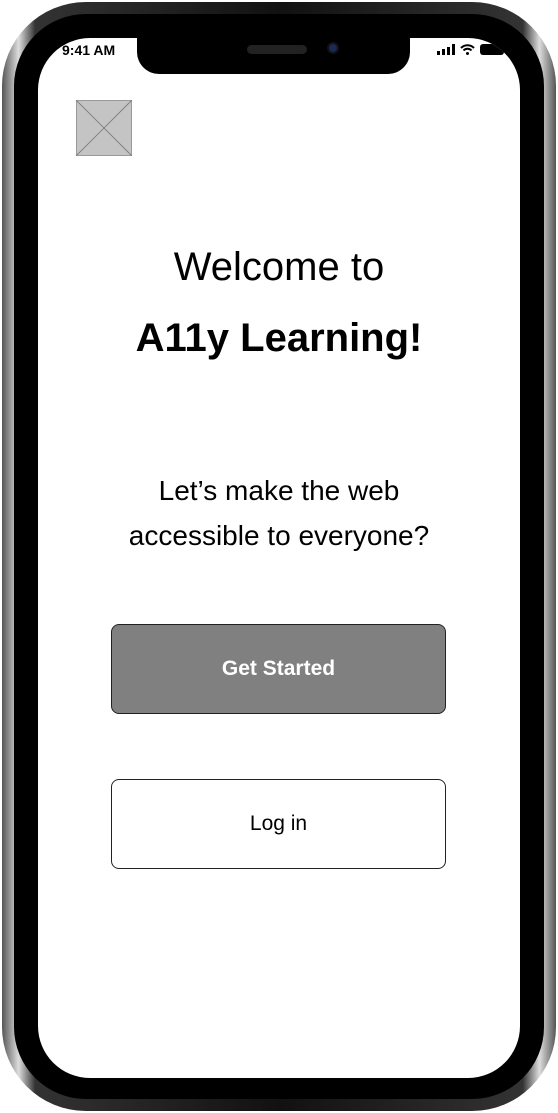 This screenshot has height=1113, width=558. Describe the element at coordinates (278, 669) in the screenshot. I see `get-started-button: Get Started` at that location.